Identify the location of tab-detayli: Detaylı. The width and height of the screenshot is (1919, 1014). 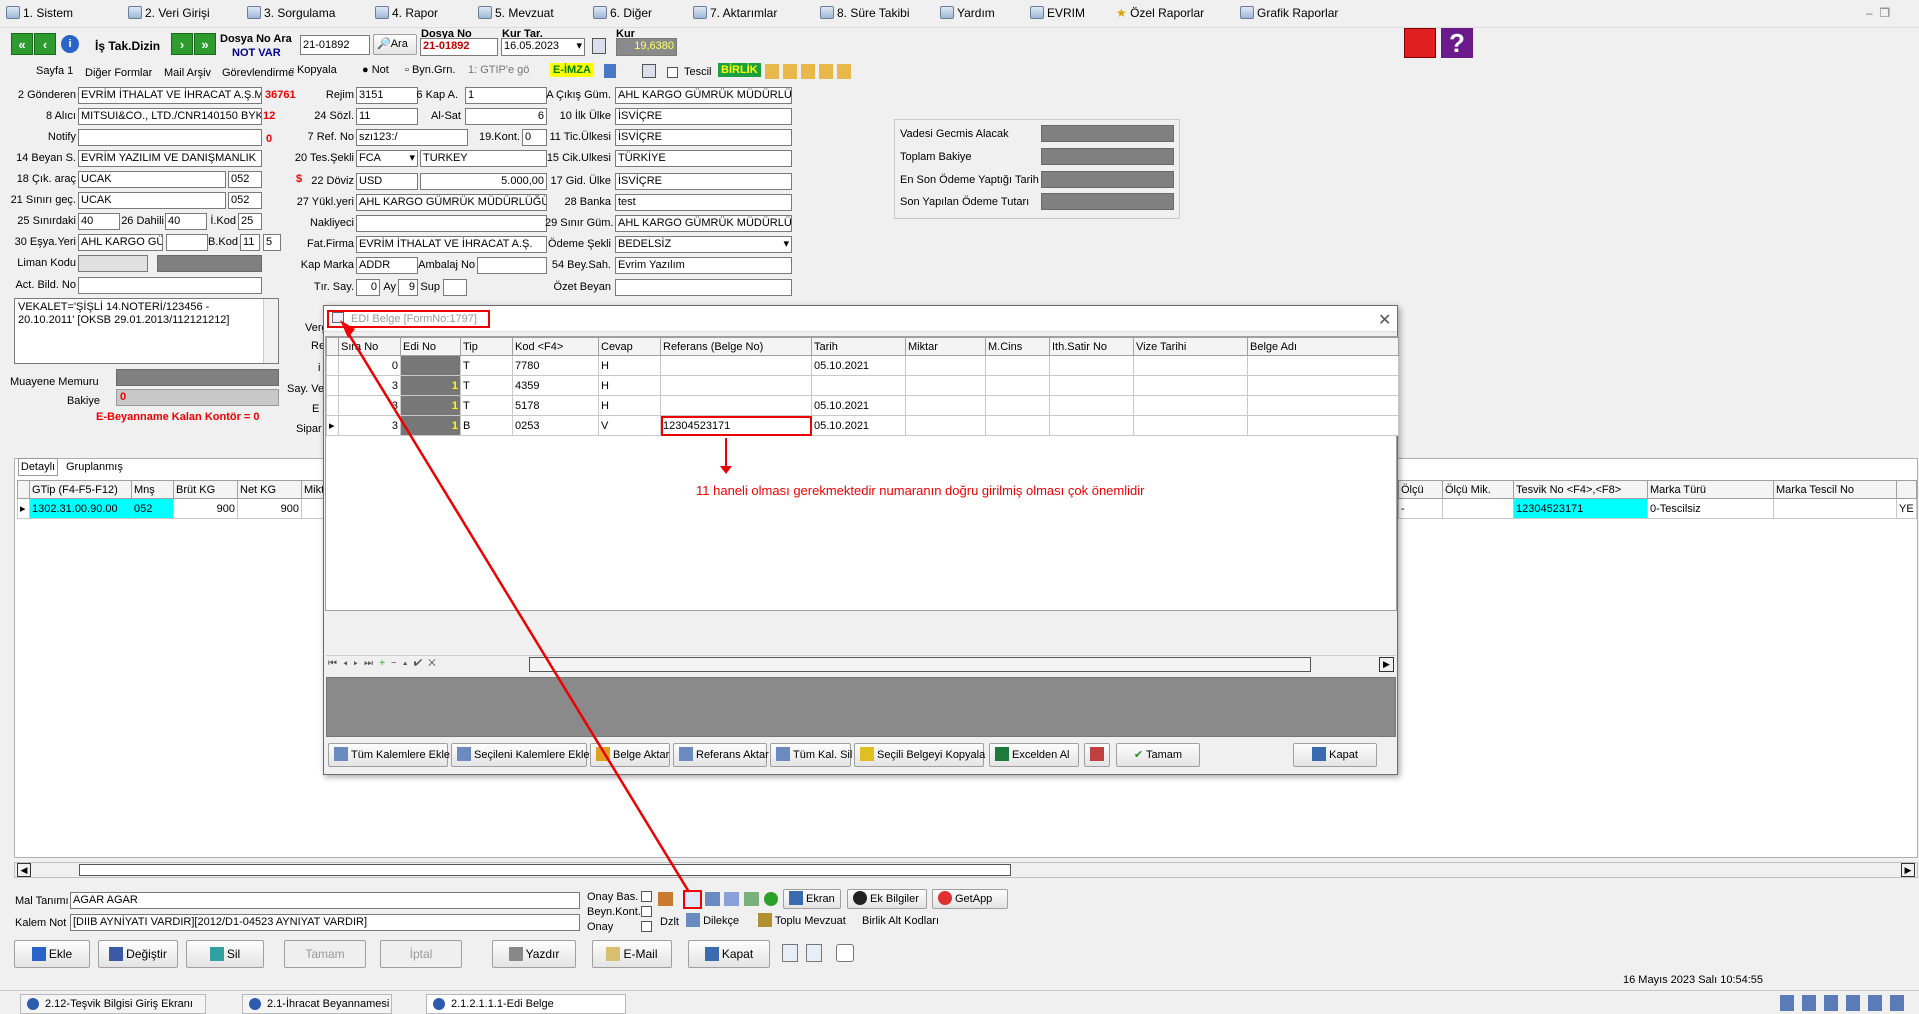
(38, 467).